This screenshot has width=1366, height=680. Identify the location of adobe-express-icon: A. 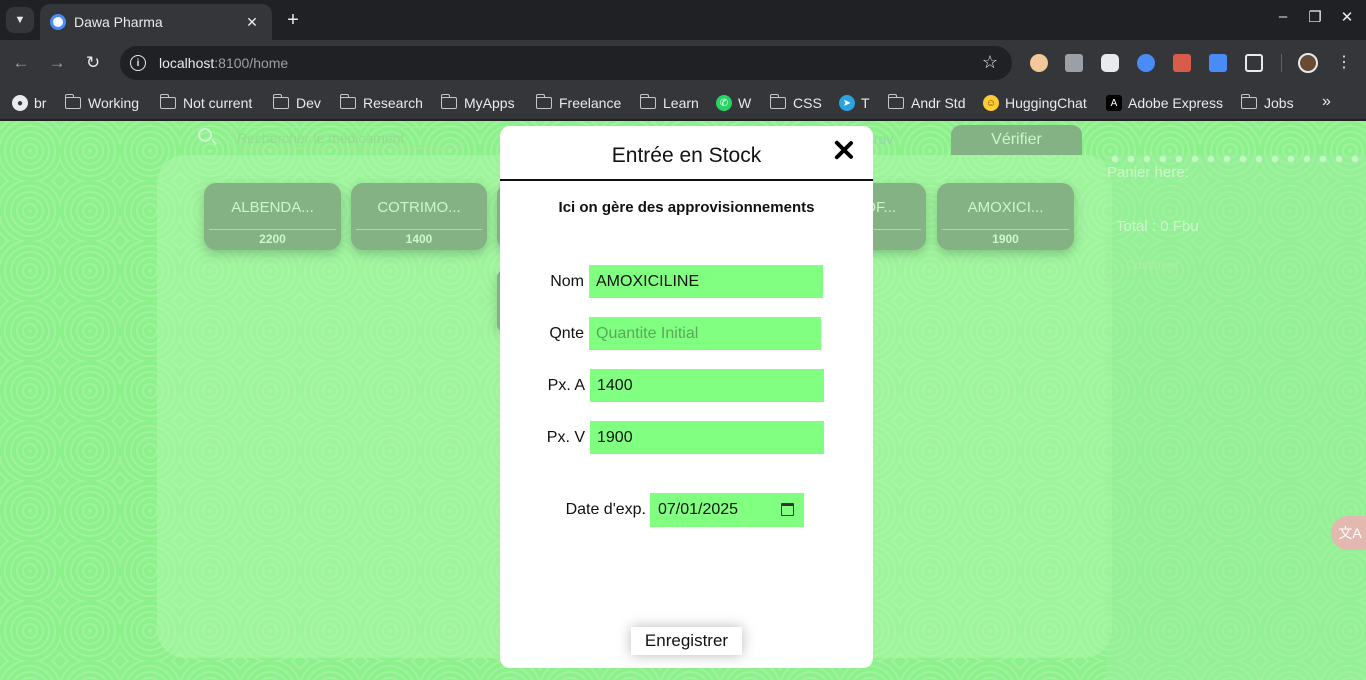
(1114, 103).